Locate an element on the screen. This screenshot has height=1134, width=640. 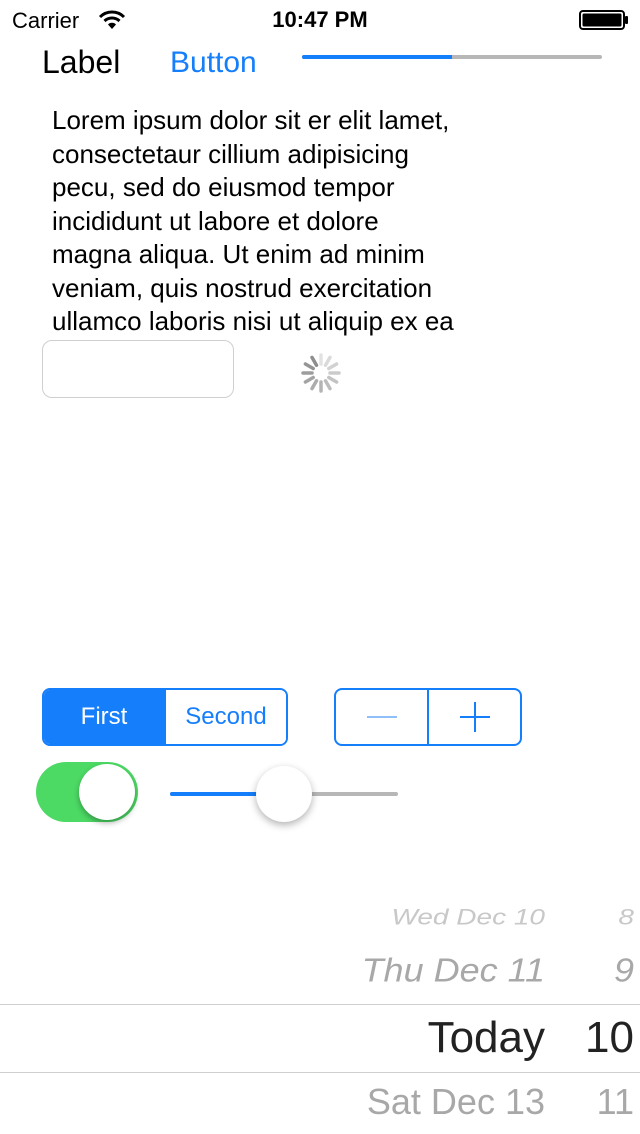
progress-fill is located at coordinates (377, 57).